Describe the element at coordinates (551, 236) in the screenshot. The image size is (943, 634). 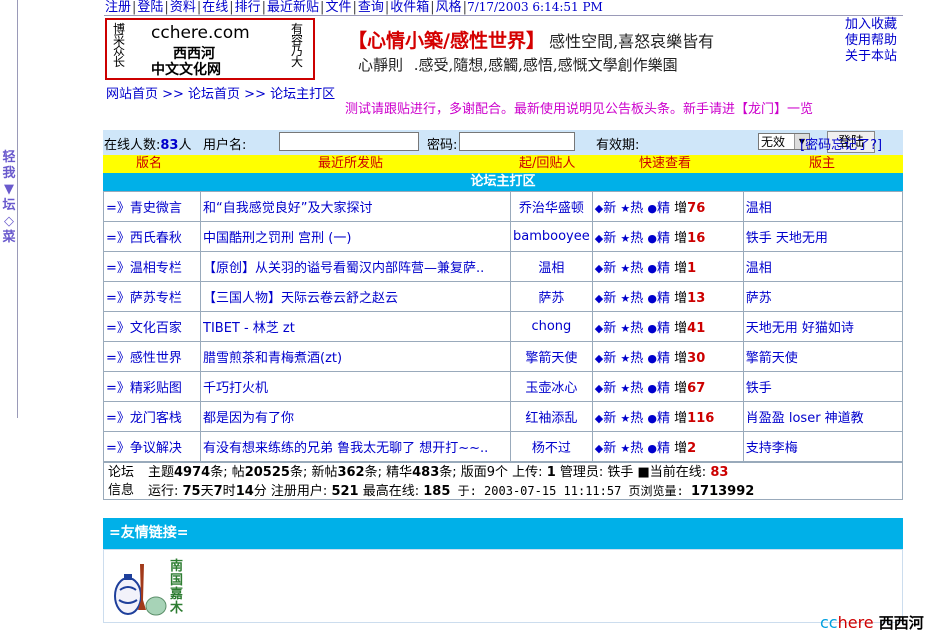
I see `poster-name: bambooyee` at that location.